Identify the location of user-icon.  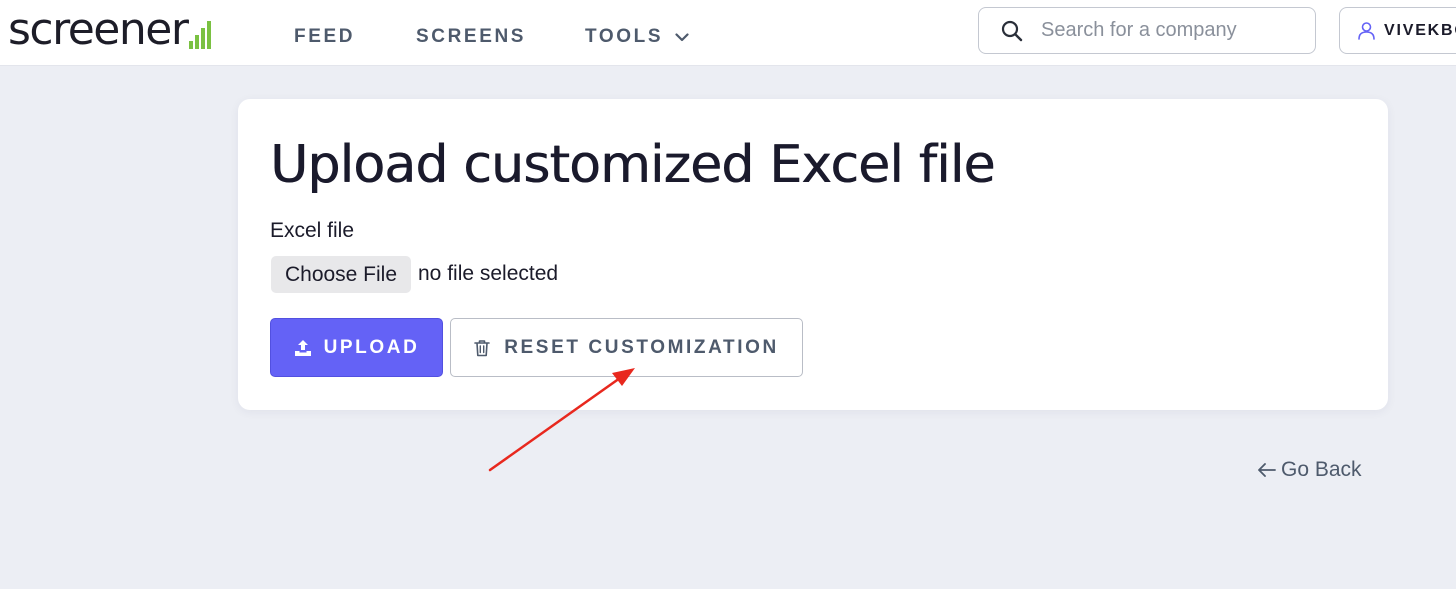
(1366, 30).